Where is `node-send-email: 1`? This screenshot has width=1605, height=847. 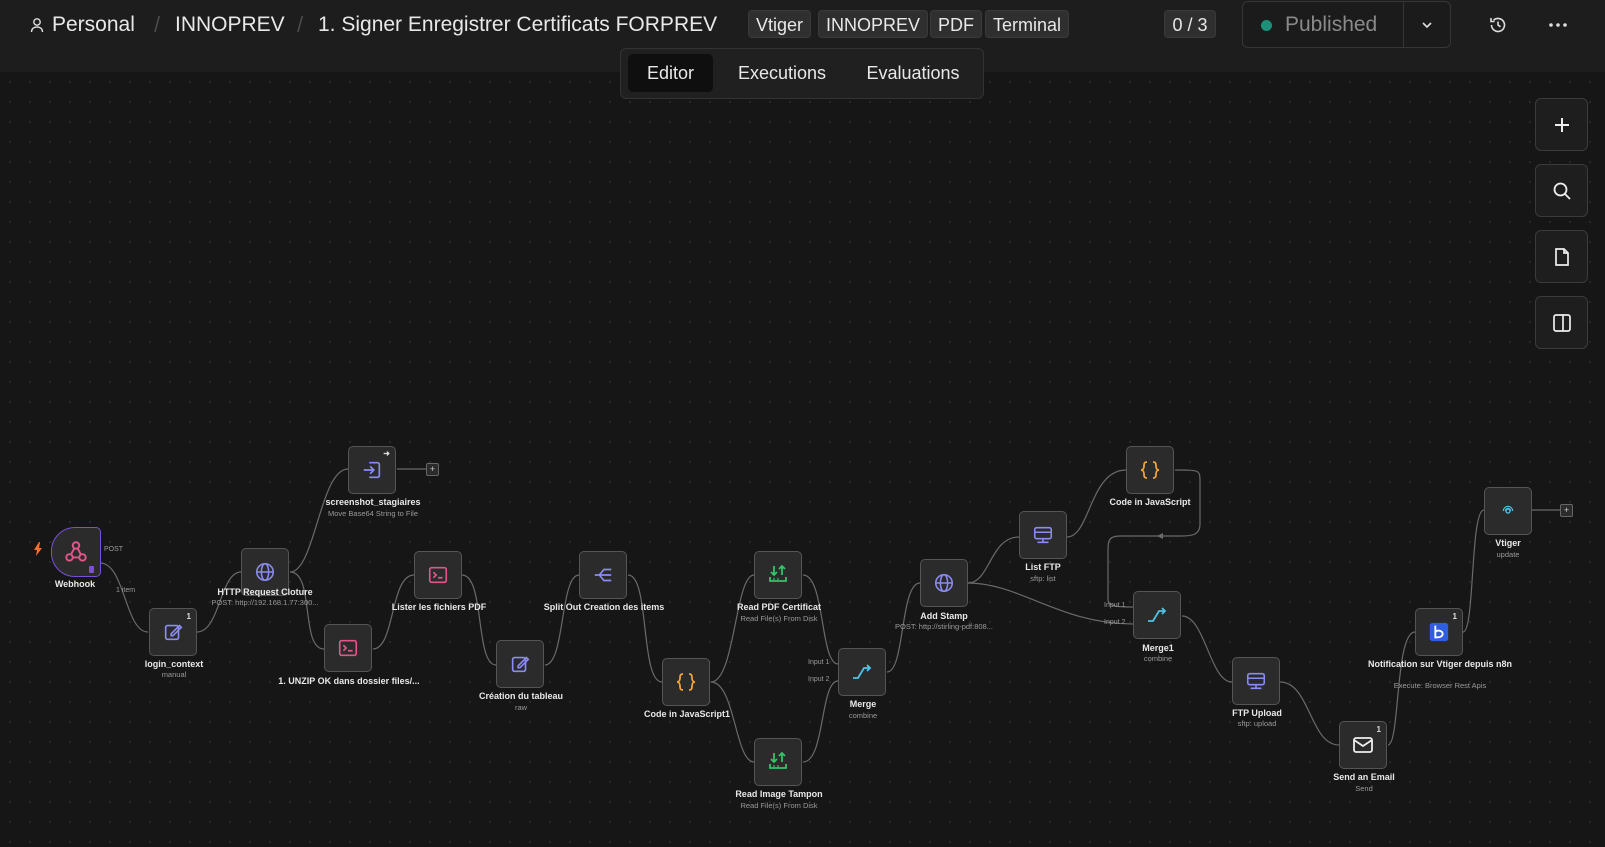
node-send-email: 1 is located at coordinates (1363, 745).